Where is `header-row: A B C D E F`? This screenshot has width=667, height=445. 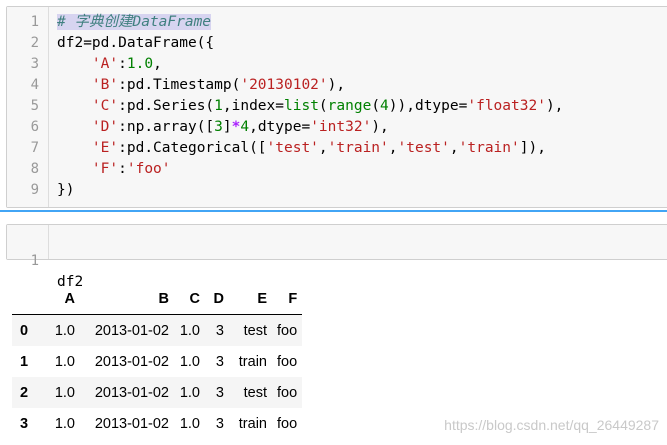 header-row: A B C D E F is located at coordinates (157, 299).